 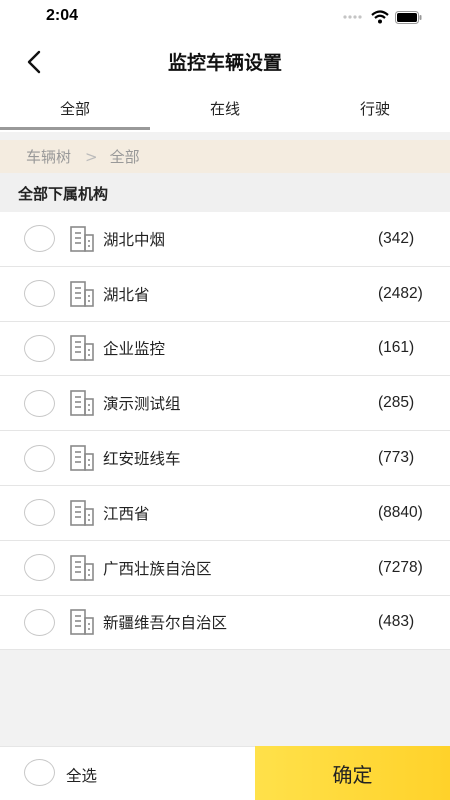 What do you see at coordinates (134, 239) in the screenshot?
I see `org-name: 湖北中烟` at bounding box center [134, 239].